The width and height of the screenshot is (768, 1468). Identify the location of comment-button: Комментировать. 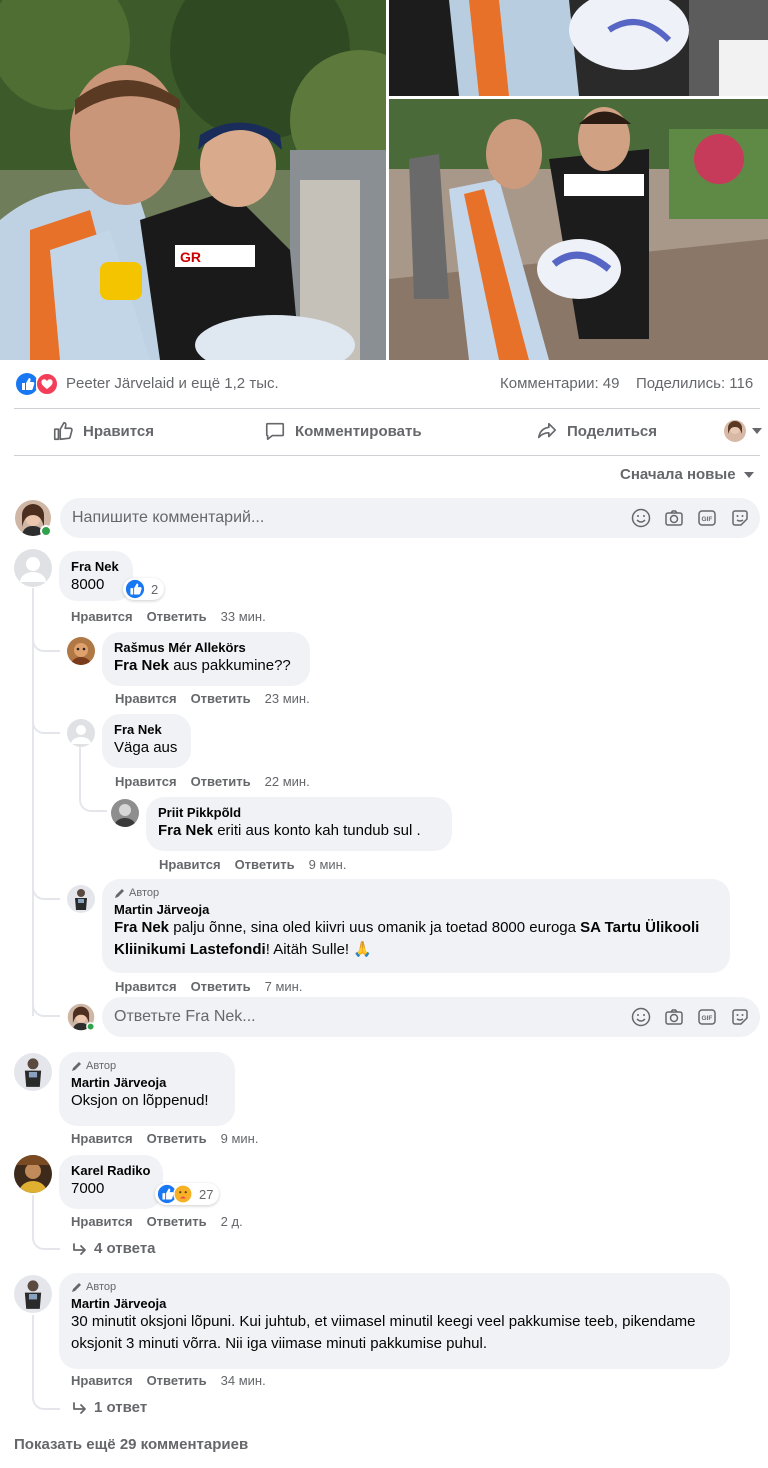
(343, 431).